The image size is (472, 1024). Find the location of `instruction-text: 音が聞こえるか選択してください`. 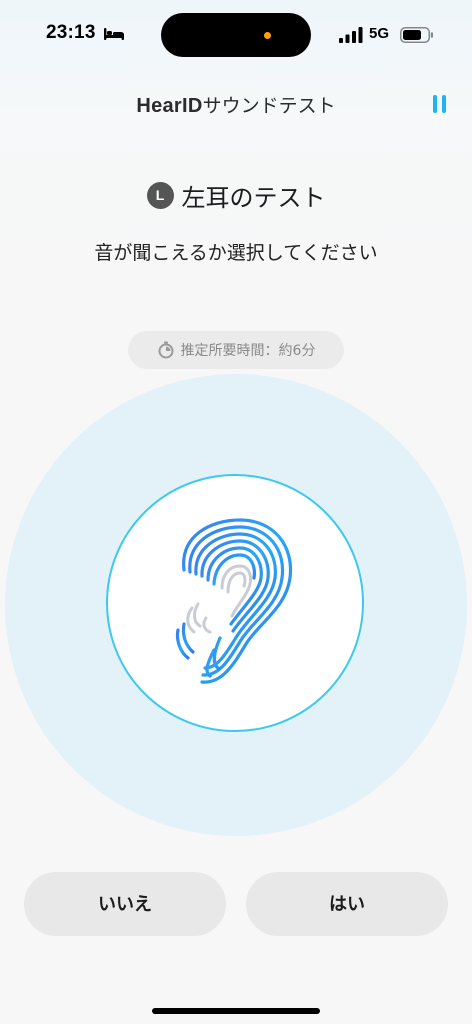

instruction-text: 音が聞こえるか選択してください is located at coordinates (236, 253).